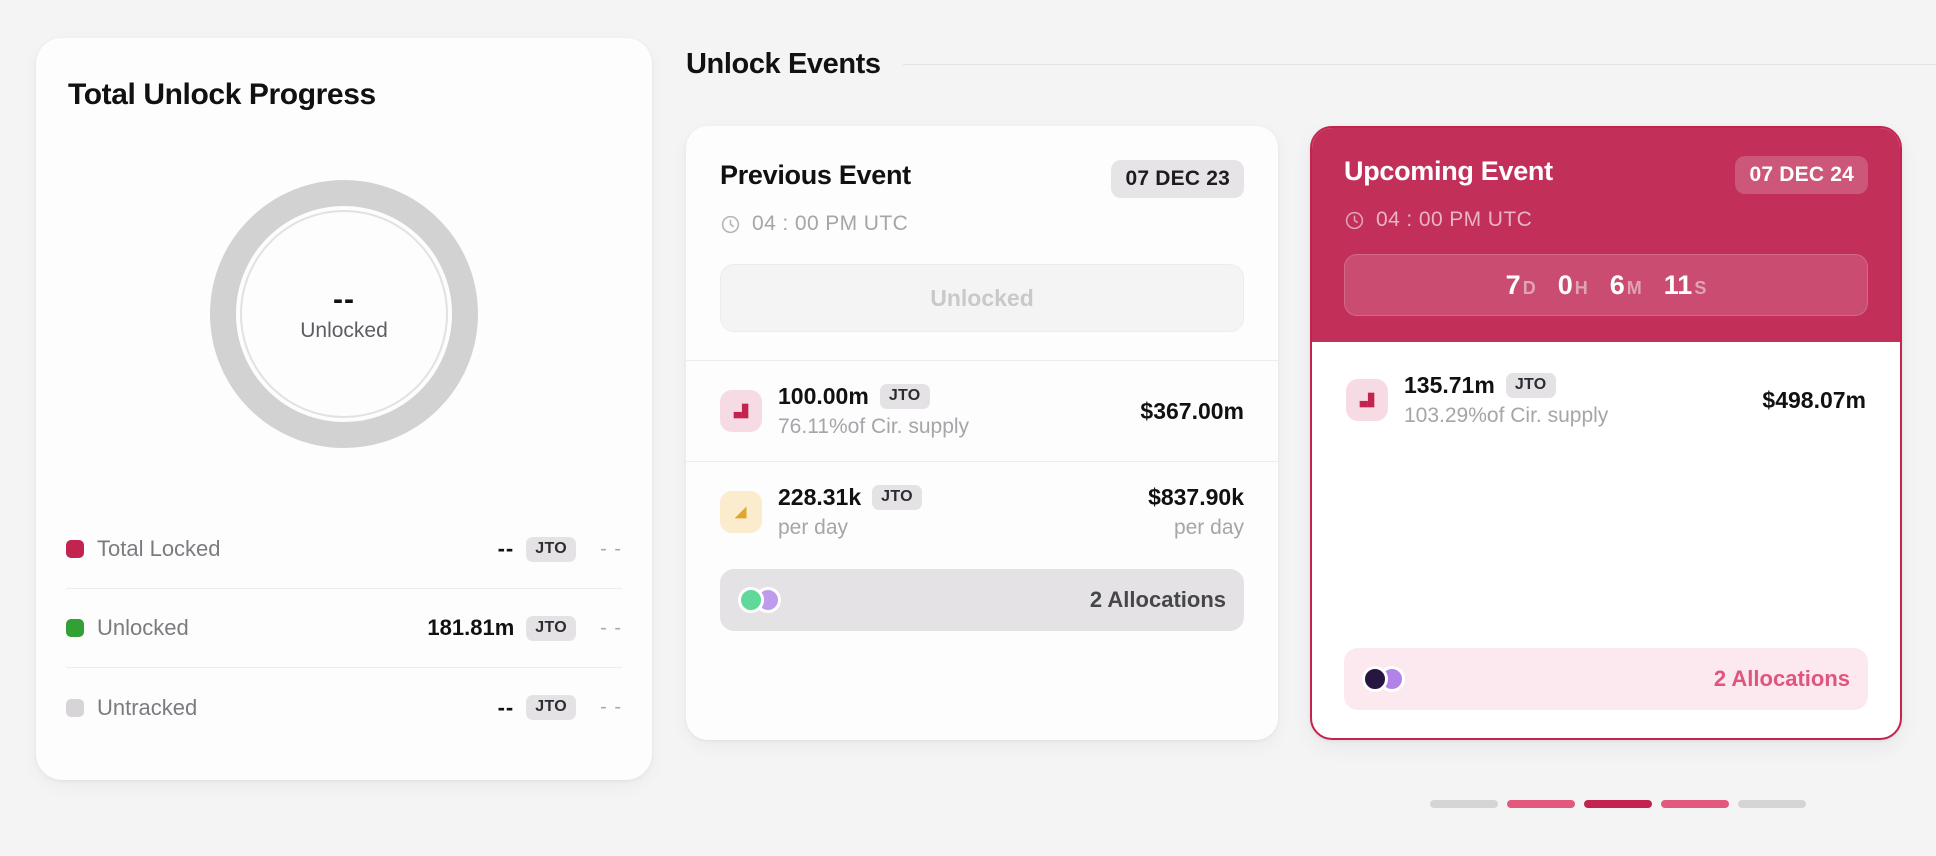 This screenshot has width=1936, height=856. Describe the element at coordinates (1449, 385) in the screenshot. I see `stat-amount: 135.71m` at that location.